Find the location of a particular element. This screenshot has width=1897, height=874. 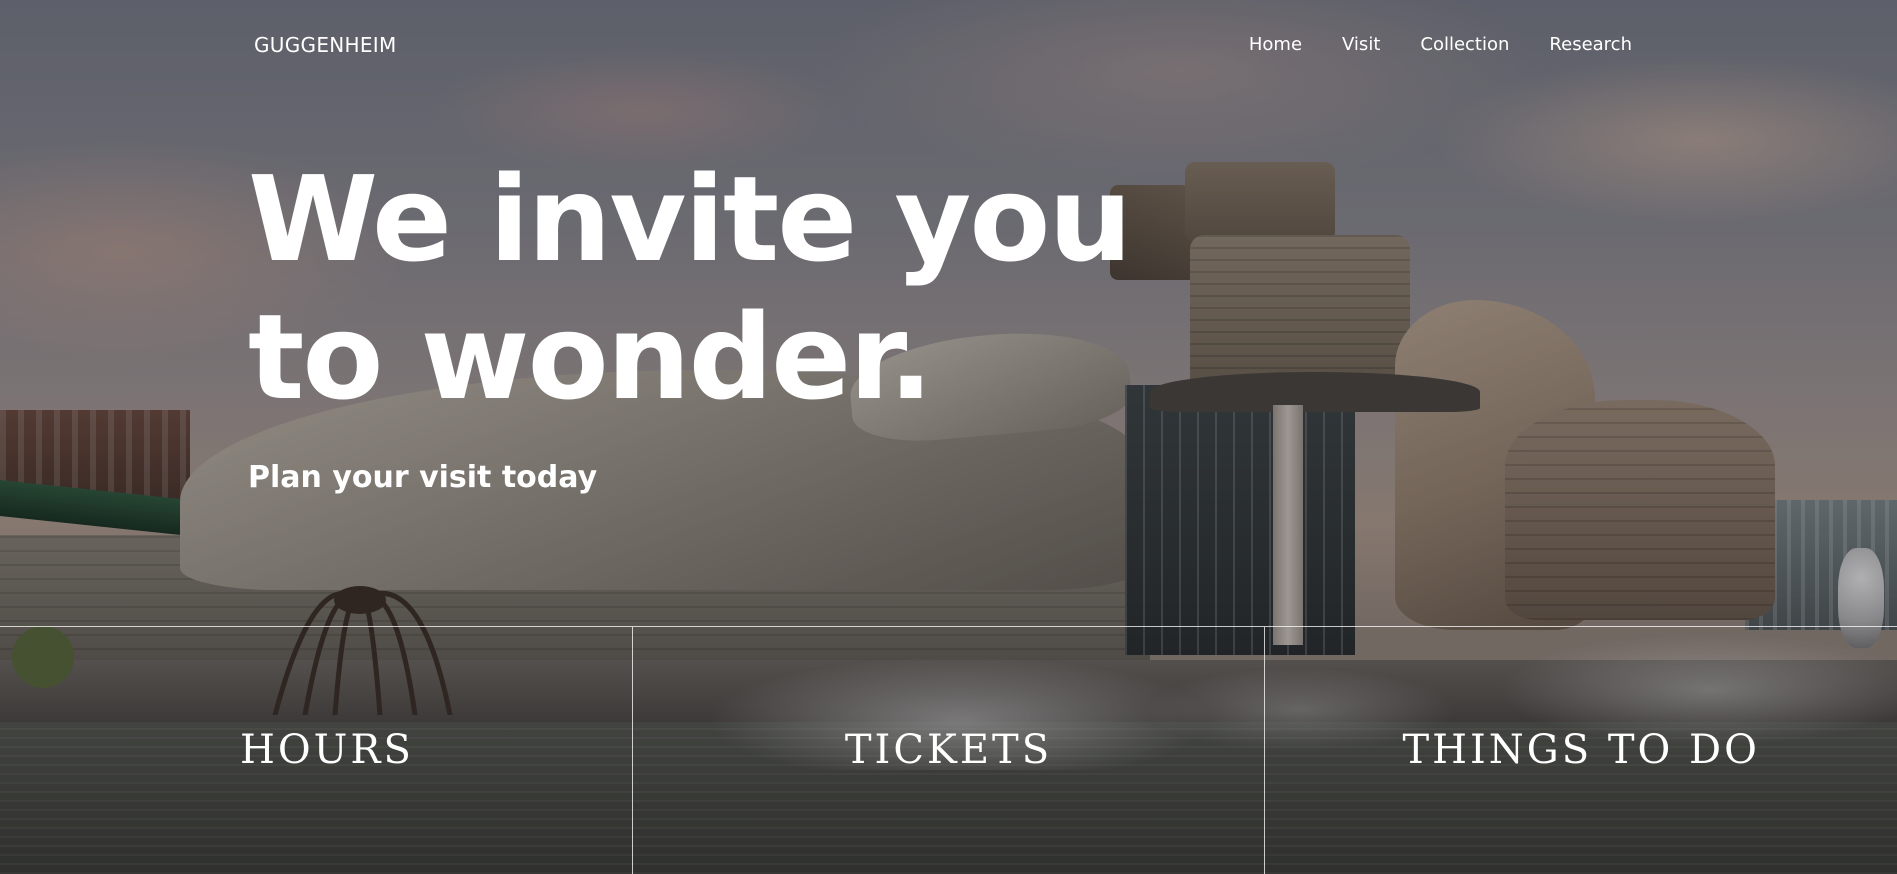

hero-title: We invite you to wonder. is located at coordinates (698, 288).